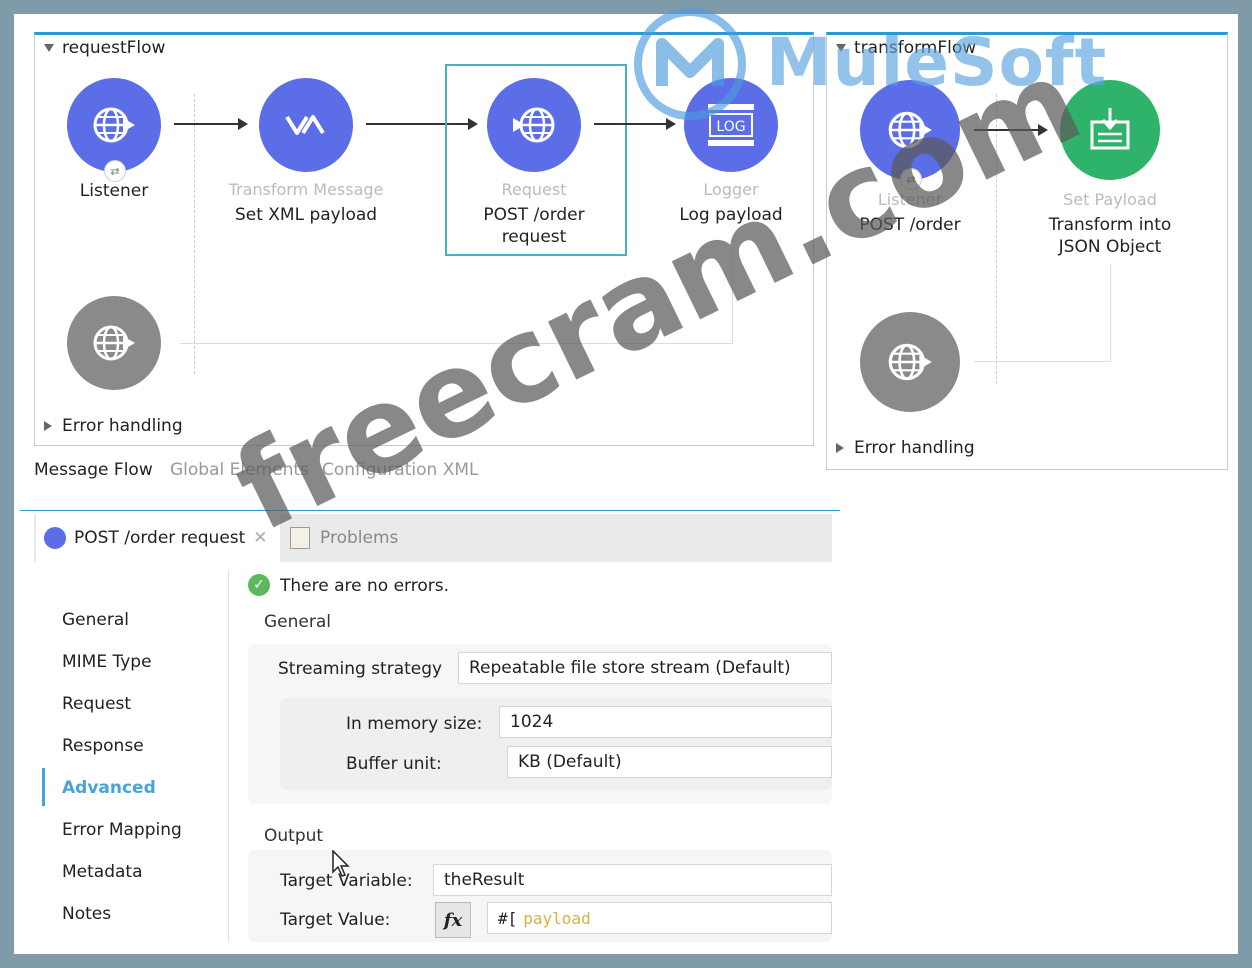  What do you see at coordinates (731, 189) in the screenshot?
I see `logger-type: Logger` at bounding box center [731, 189].